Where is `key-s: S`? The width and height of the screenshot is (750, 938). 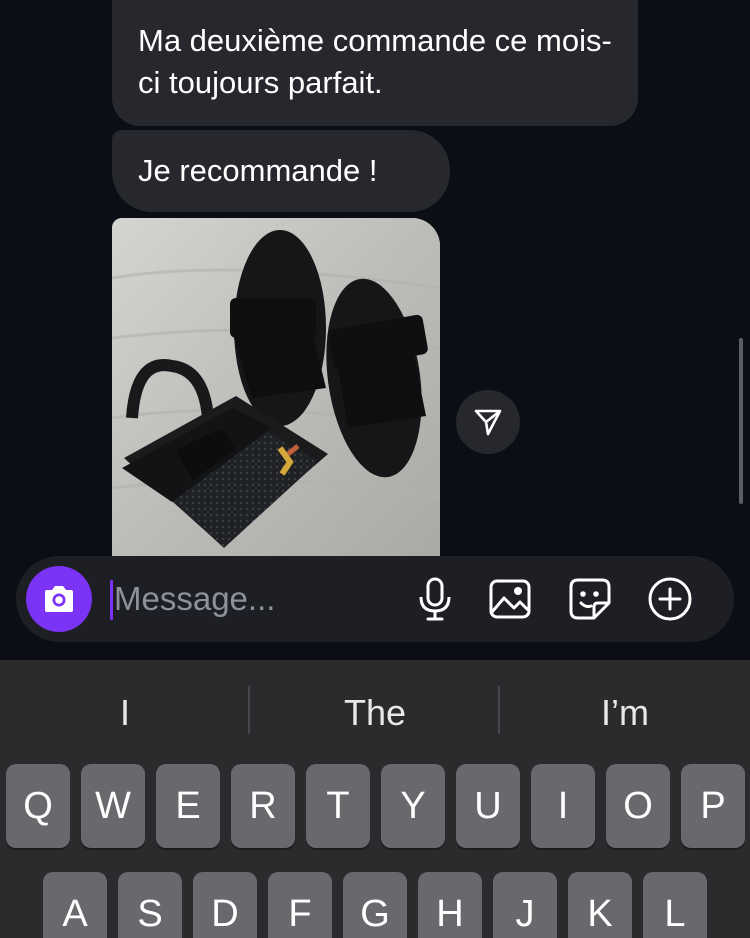 key-s: S is located at coordinates (150, 905).